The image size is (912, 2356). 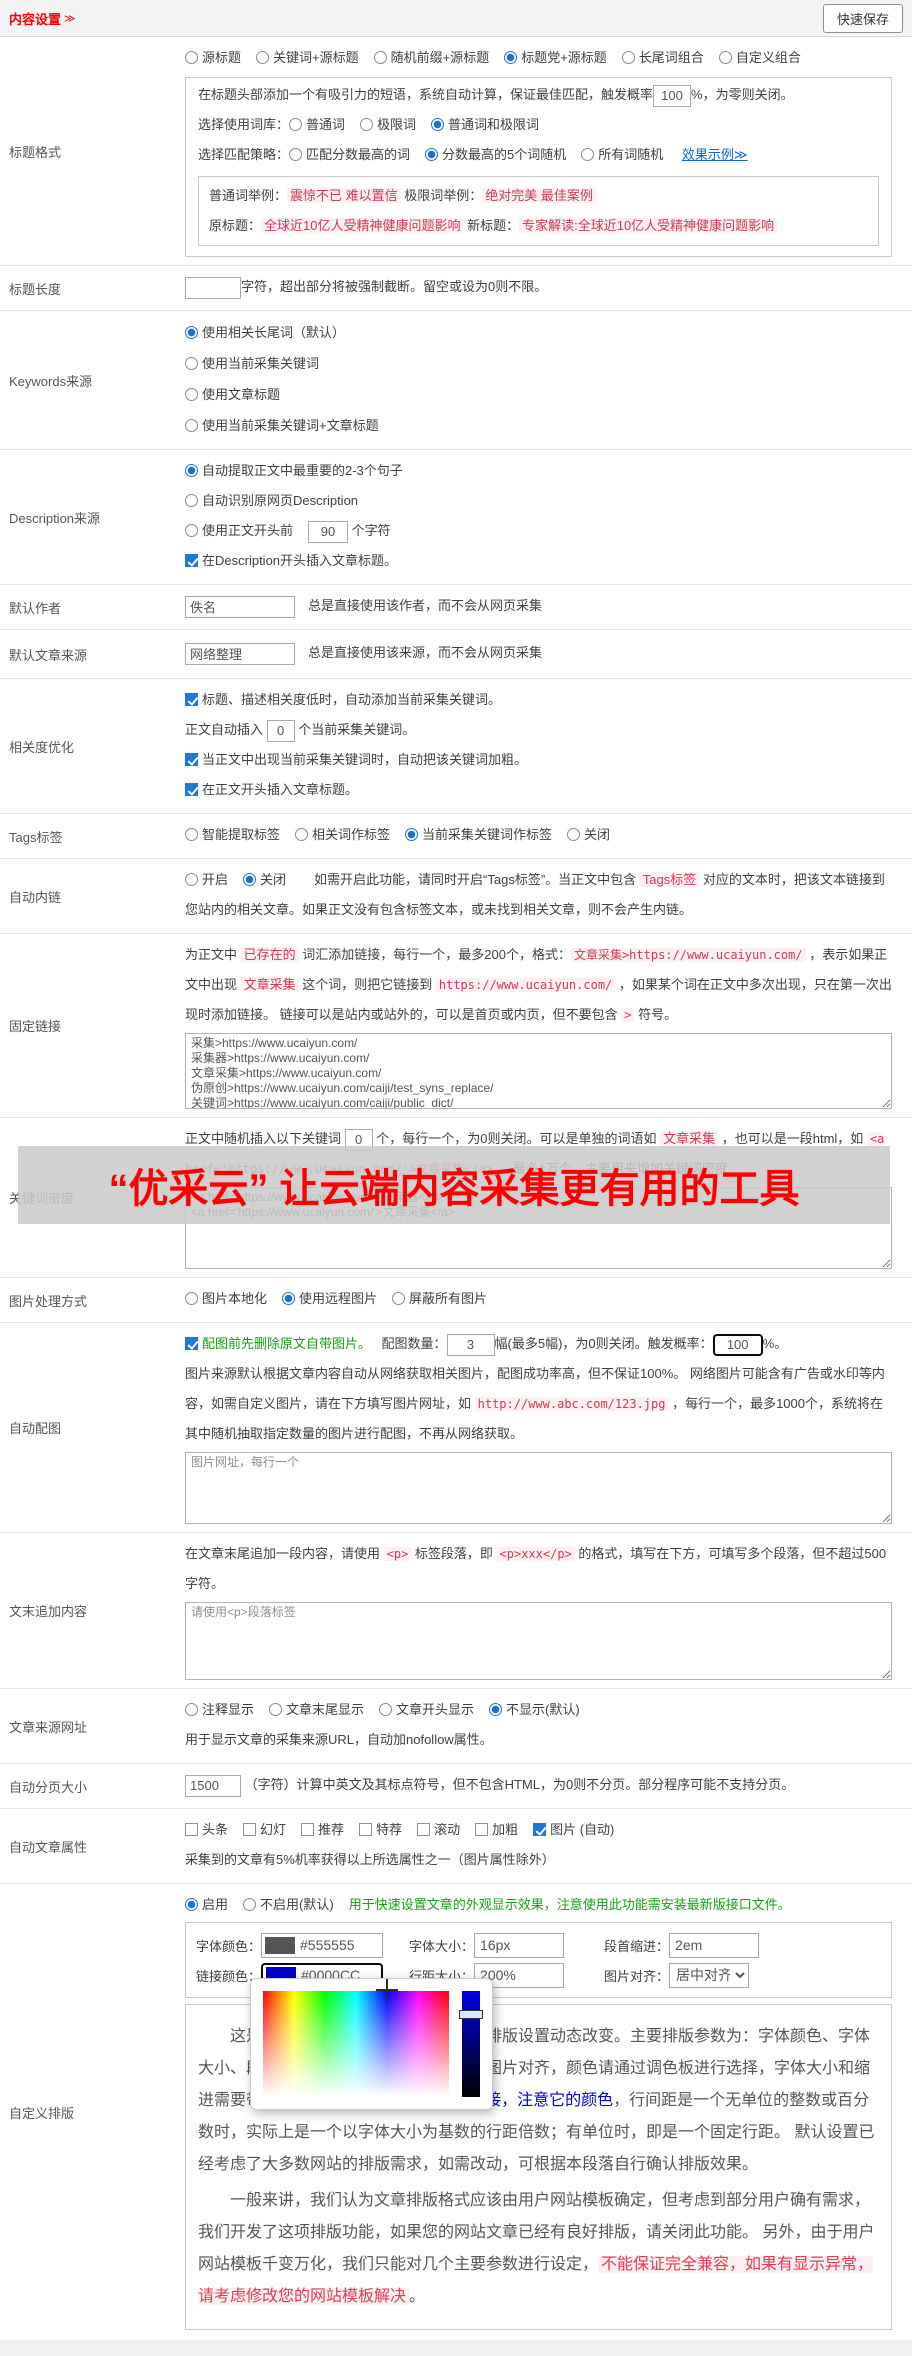 What do you see at coordinates (759, 57) in the screenshot?
I see `radio-option: 自定义组合` at bounding box center [759, 57].